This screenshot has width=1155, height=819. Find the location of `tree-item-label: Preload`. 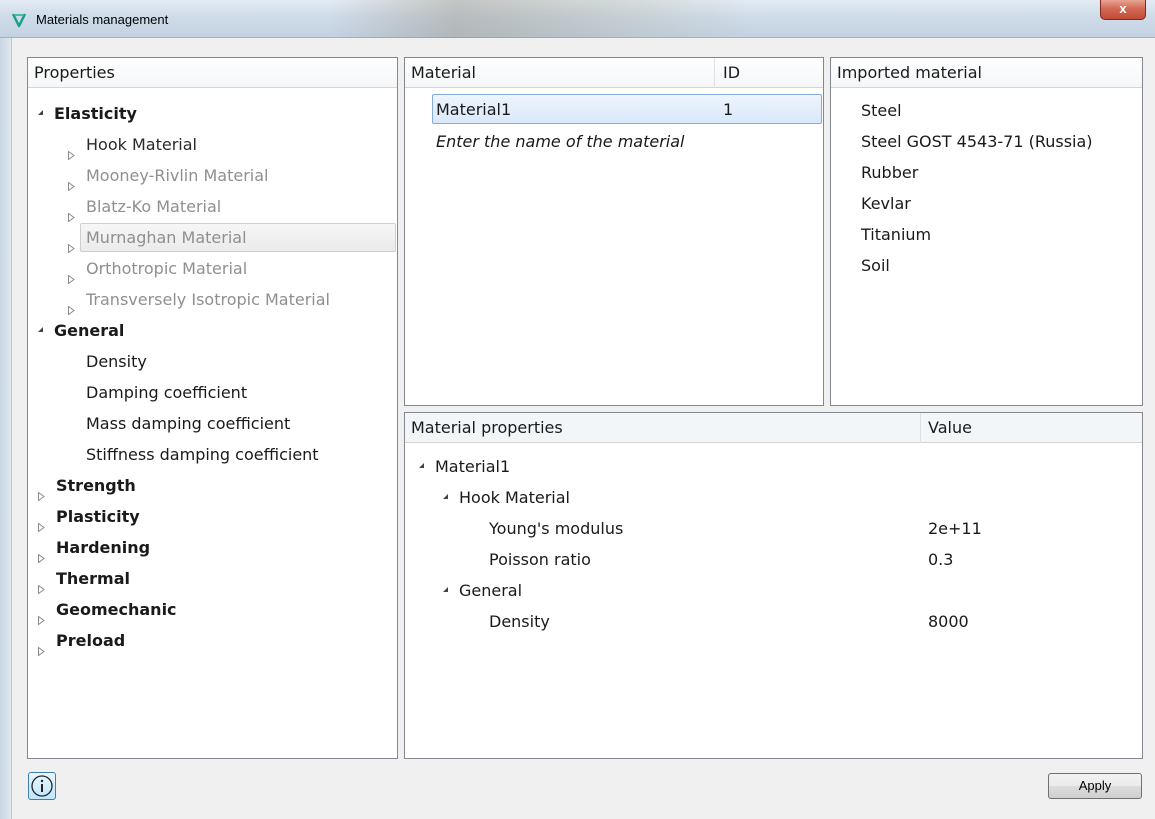

tree-item-label: Preload is located at coordinates (91, 640).